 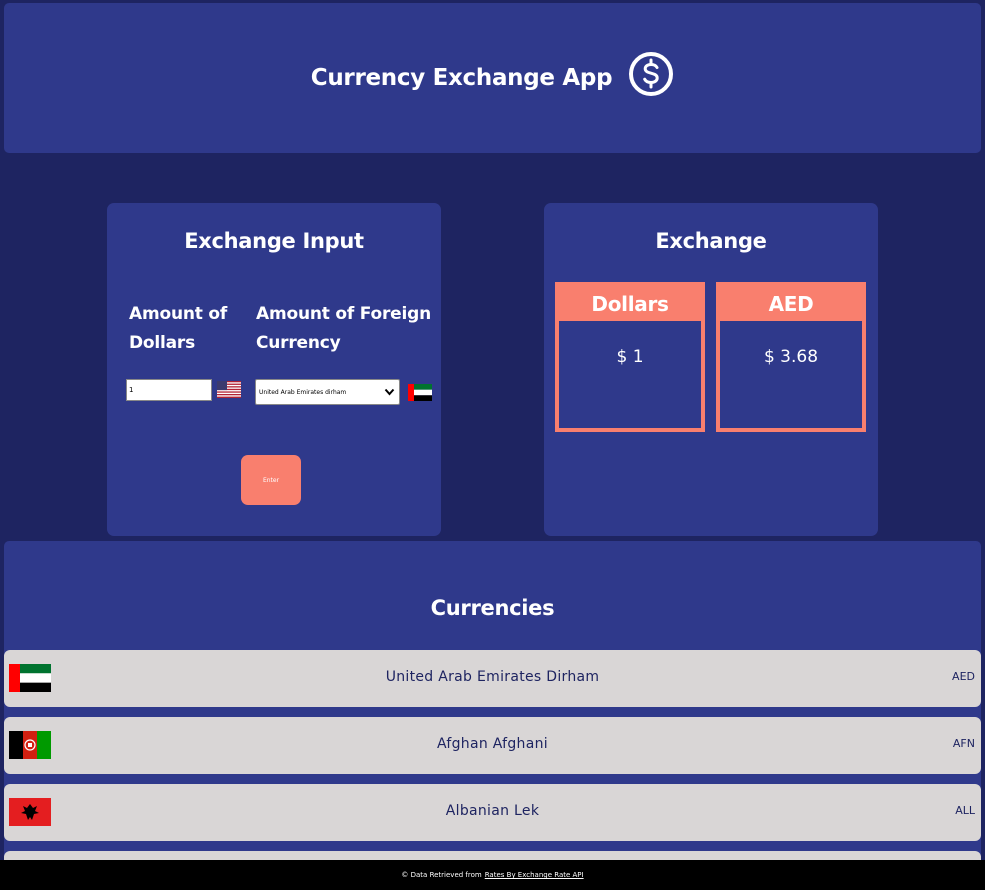 What do you see at coordinates (492, 608) in the screenshot?
I see `currencies-title: Currencies` at bounding box center [492, 608].